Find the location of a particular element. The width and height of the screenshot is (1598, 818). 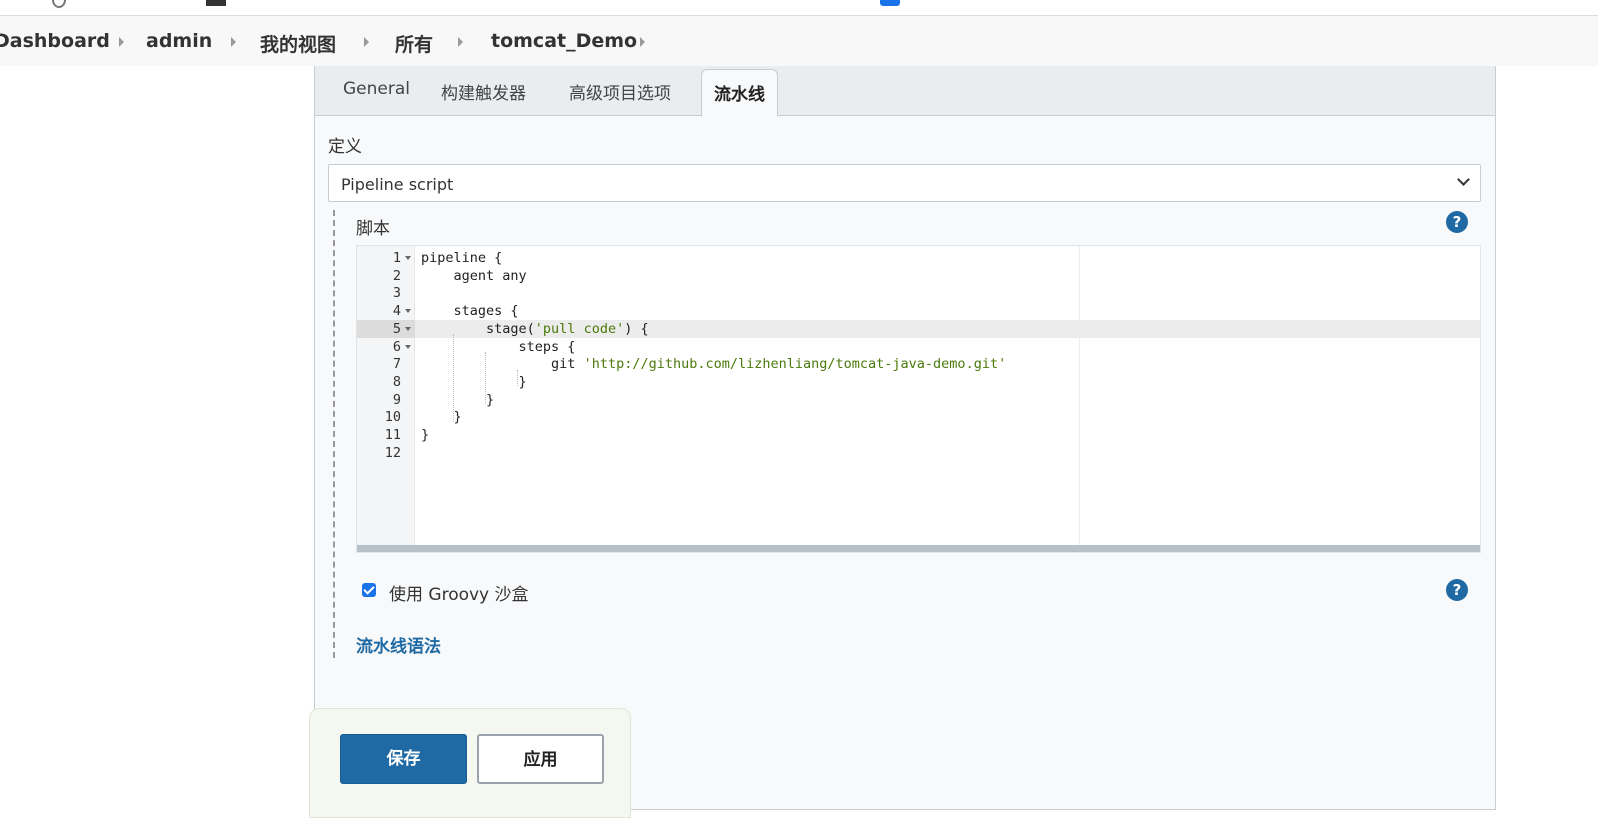

breadcrumb-item-admin: admin is located at coordinates (179, 41).